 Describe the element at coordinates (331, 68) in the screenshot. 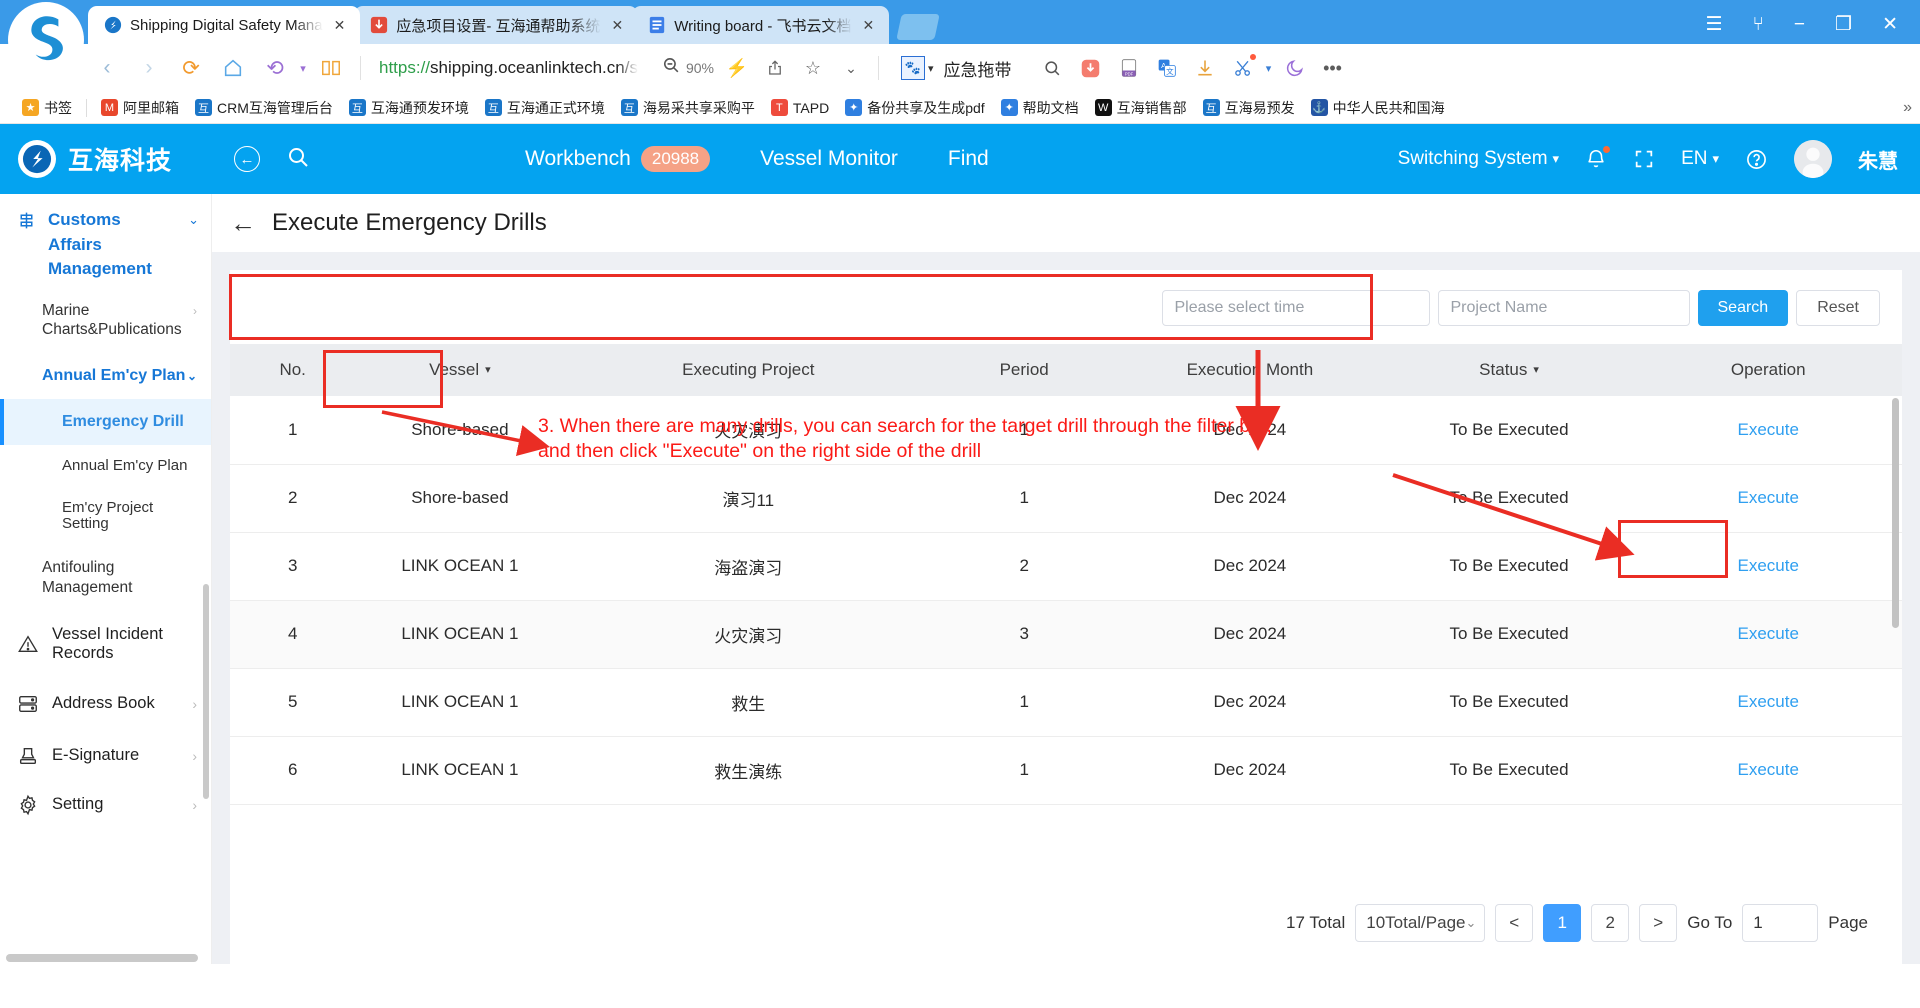

I see `reader-mode-icon` at that location.